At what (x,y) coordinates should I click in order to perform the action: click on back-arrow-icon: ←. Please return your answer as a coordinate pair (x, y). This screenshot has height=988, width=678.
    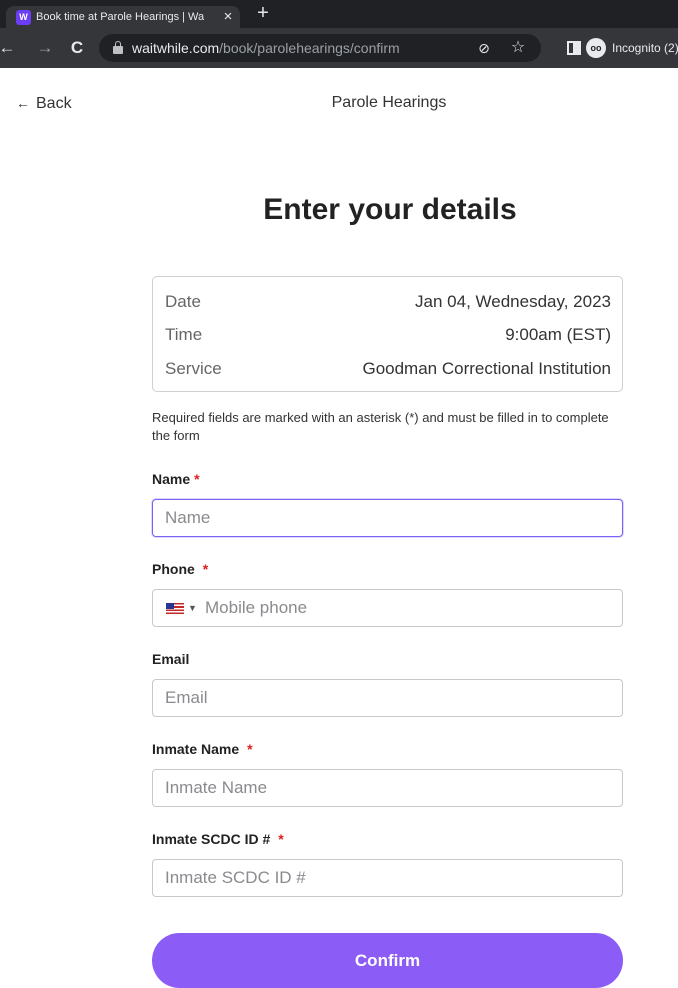
    Looking at the image, I should click on (9, 48).